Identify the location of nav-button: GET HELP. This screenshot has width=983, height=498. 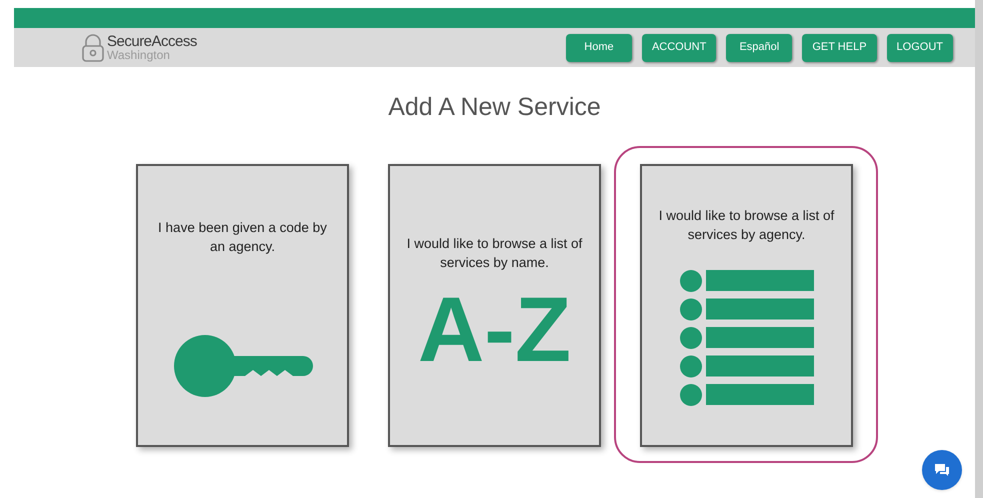
(839, 48).